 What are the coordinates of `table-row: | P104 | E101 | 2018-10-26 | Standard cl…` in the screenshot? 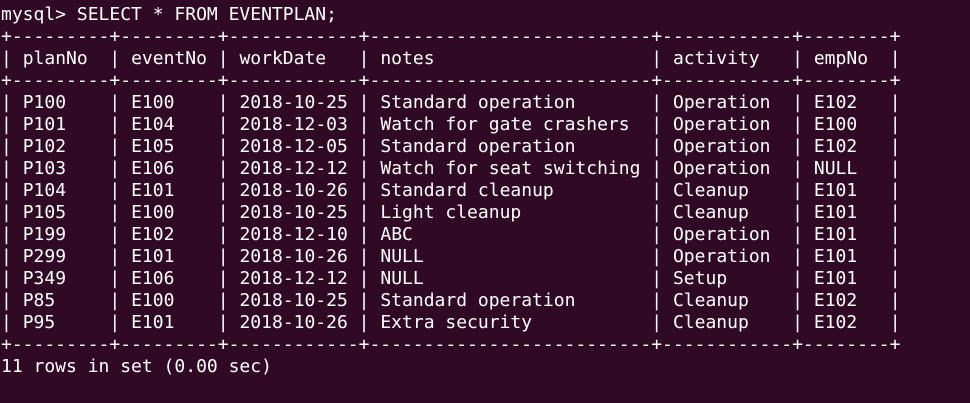 It's located at (451, 190).